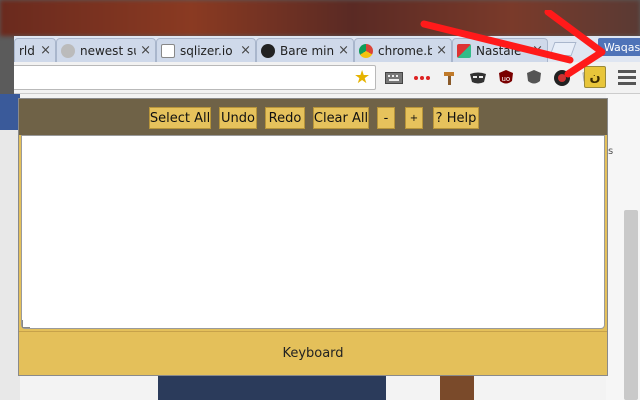  Describe the element at coordinates (10, 247) in the screenshot. I see `blurred-webpage-left` at that location.